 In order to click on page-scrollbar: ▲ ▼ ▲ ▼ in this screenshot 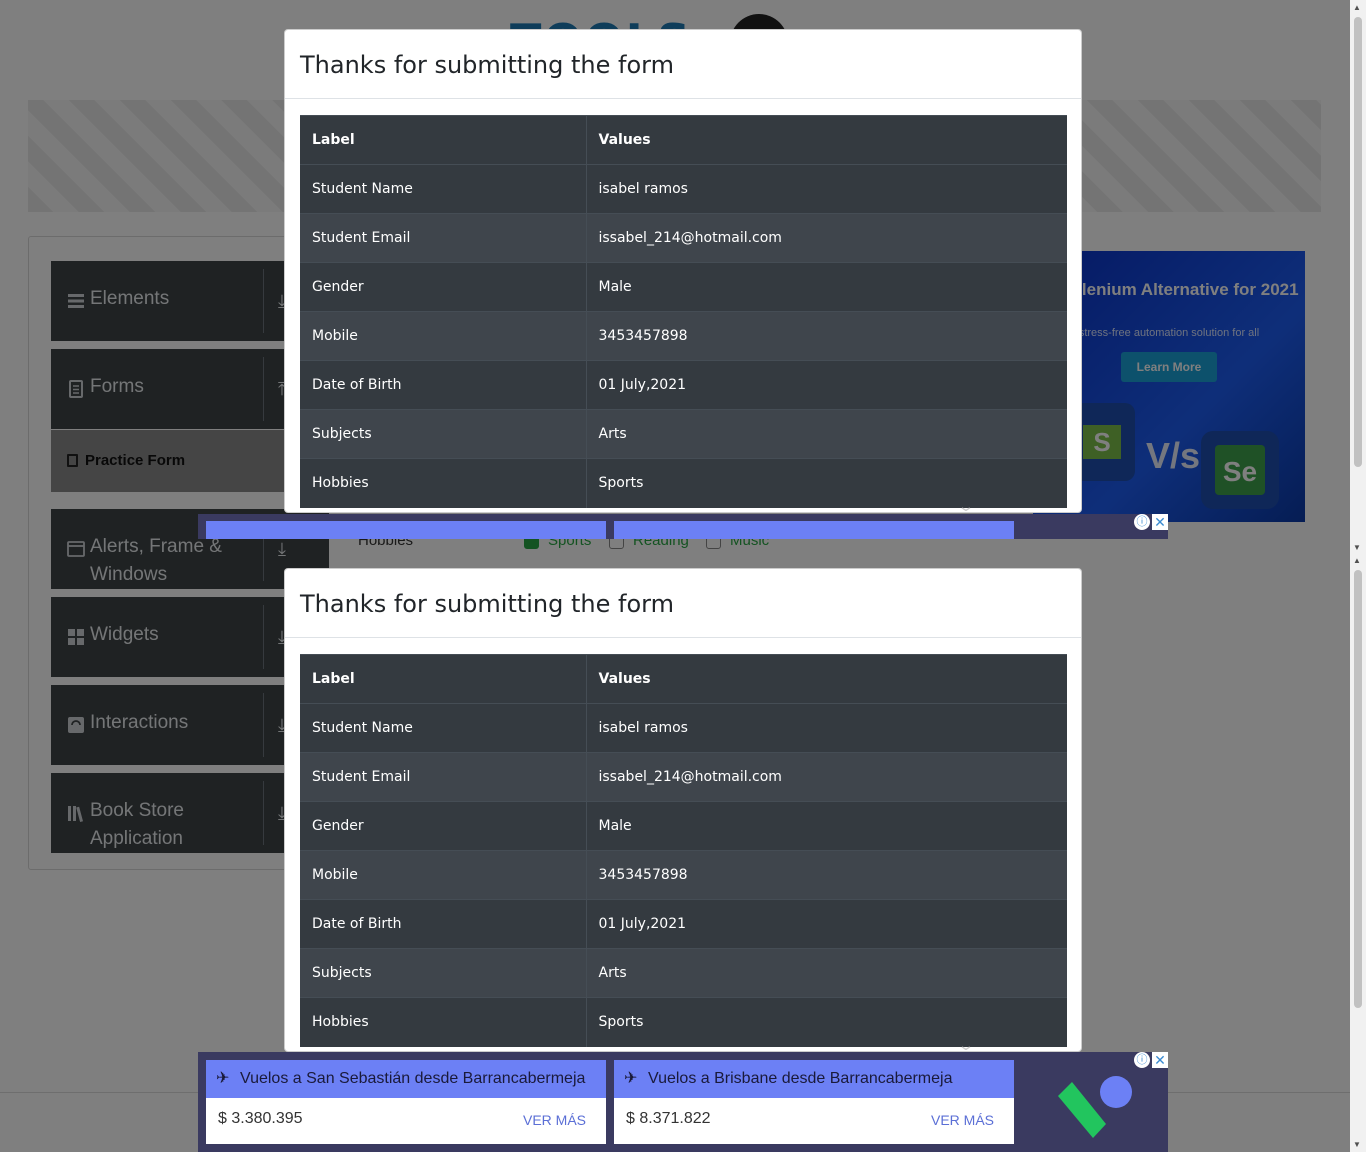, I will do `click(1358, 576)`.